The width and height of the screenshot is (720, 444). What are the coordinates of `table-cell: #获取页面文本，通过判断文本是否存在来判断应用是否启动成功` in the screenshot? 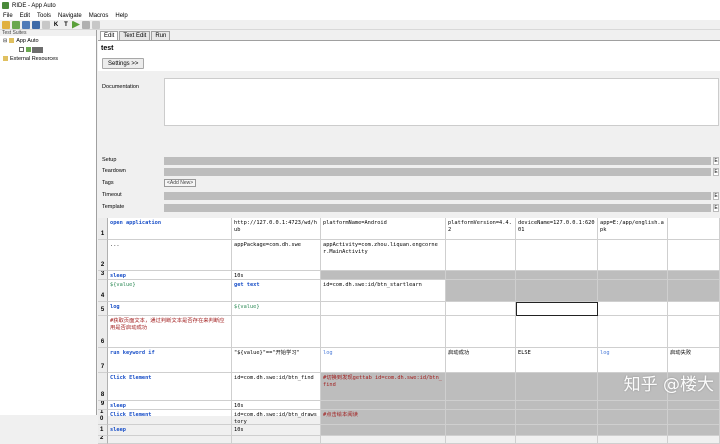 It's located at (170, 332).